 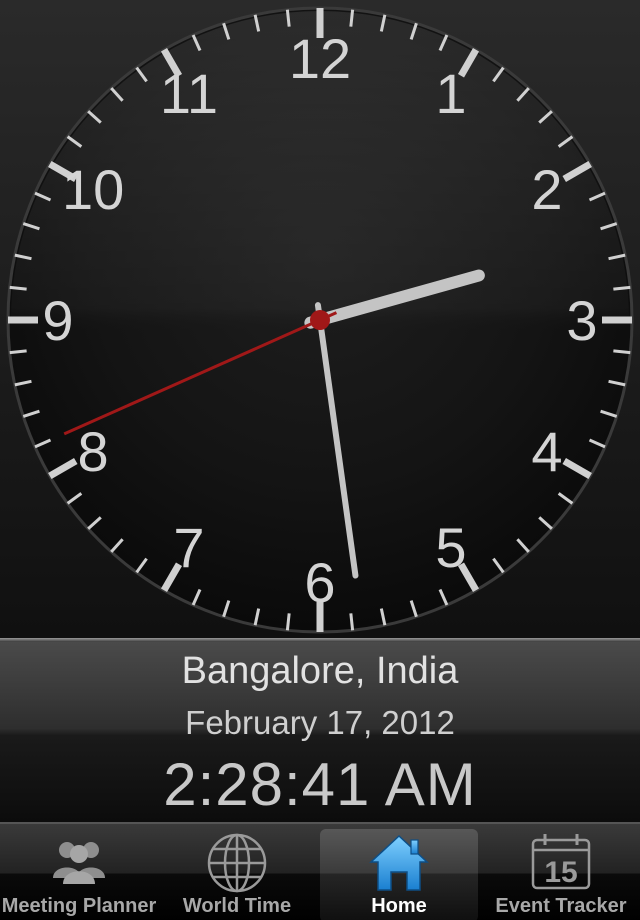 What do you see at coordinates (450, 93) in the screenshot?
I see `clock-numeral: 1` at bounding box center [450, 93].